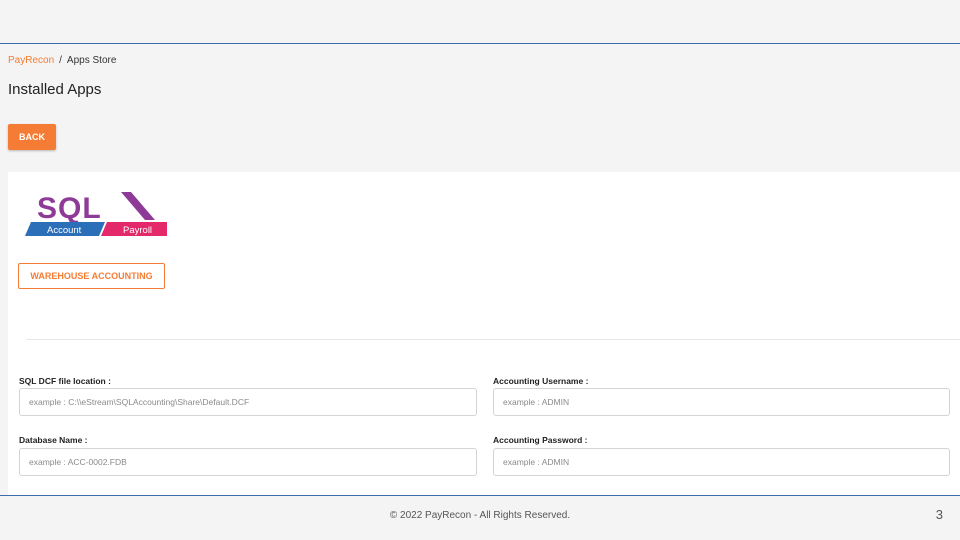 This screenshot has width=960, height=540. What do you see at coordinates (91, 60) in the screenshot?
I see `breadcrumb-current: Apps Store` at bounding box center [91, 60].